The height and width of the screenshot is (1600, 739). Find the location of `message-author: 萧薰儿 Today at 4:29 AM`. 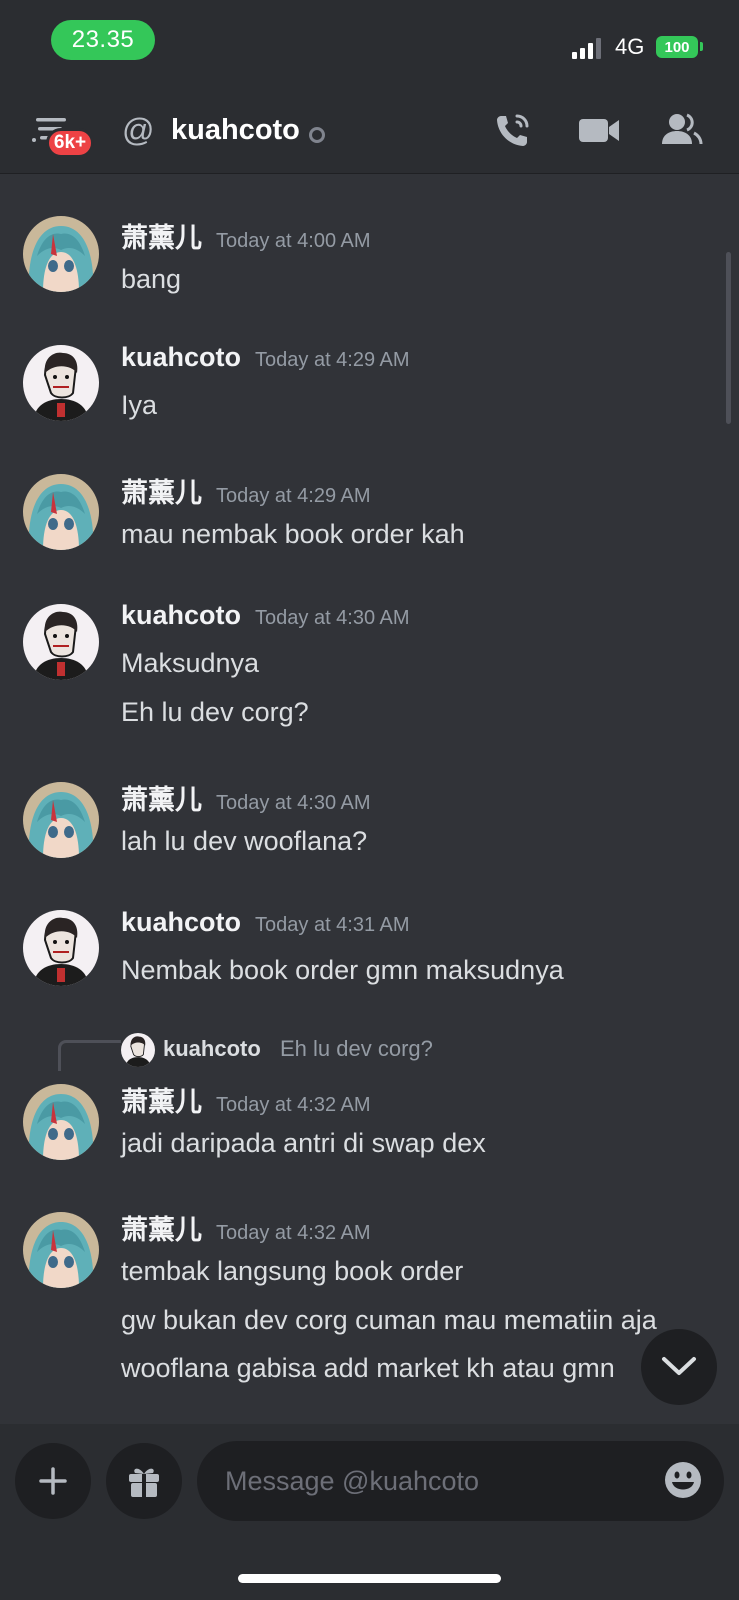

message-author: 萧薰儿 Today at 4:29 AM is located at coordinates (246, 490).